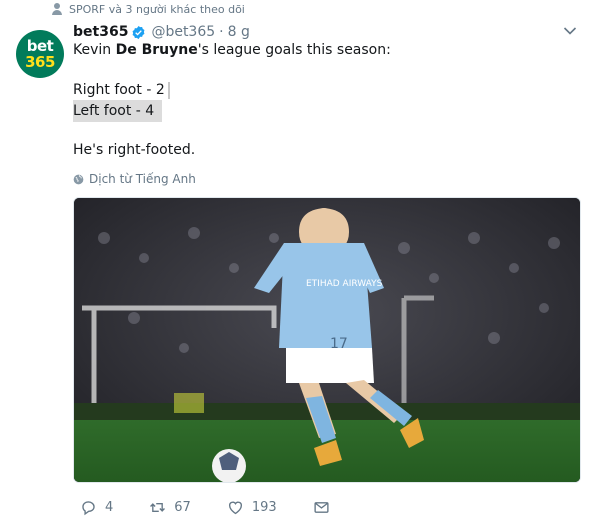 This screenshot has width=592, height=522. I want to click on tweet-line3: Left foot - 4, so click(118, 111).